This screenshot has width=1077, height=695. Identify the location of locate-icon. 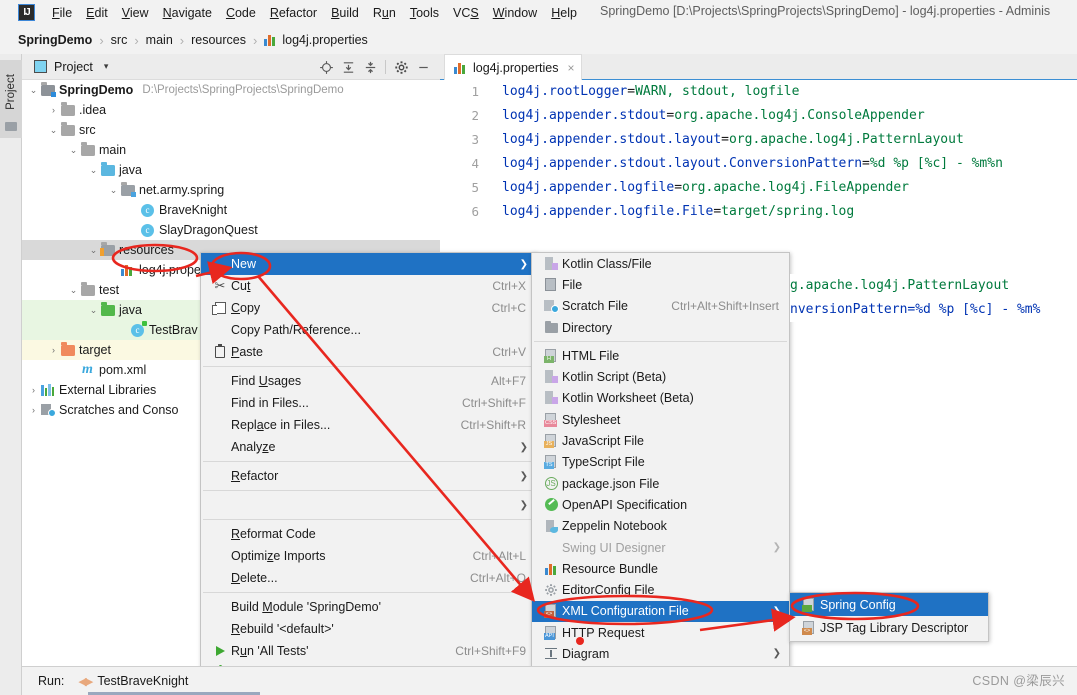
(326, 67).